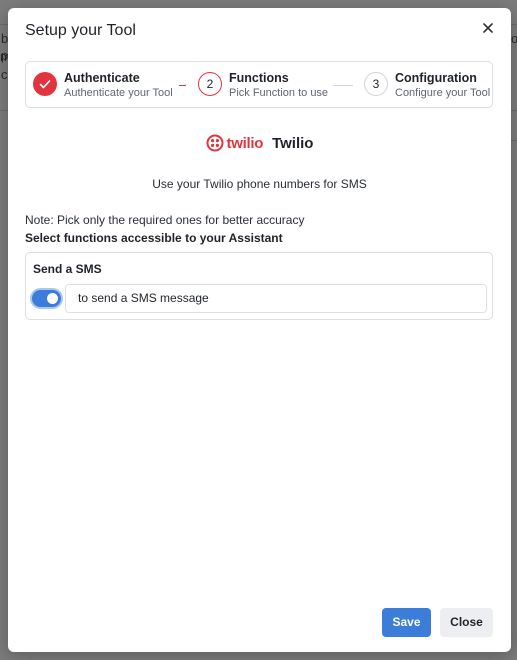 The width and height of the screenshot is (517, 660). Describe the element at coordinates (102, 78) in the screenshot. I see `step-title: Authenticate` at that location.